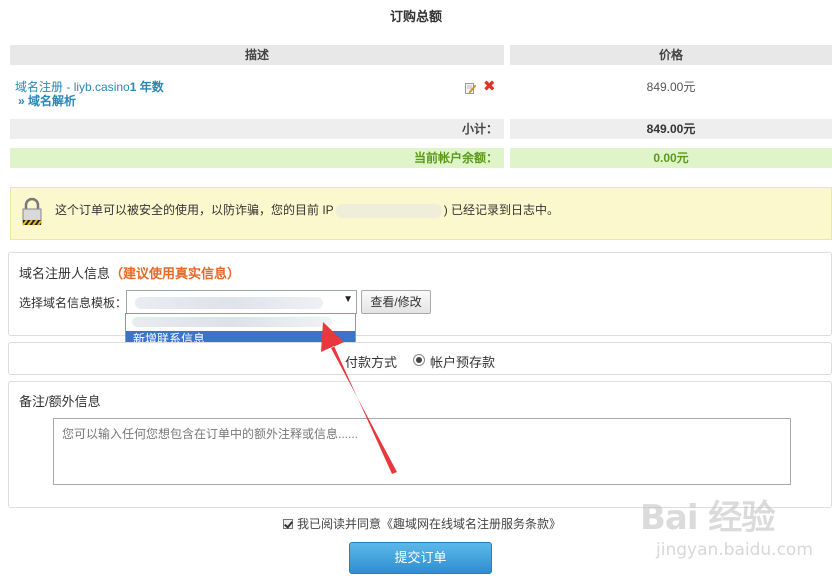 This screenshot has width=832, height=581. Describe the element at coordinates (671, 158) in the screenshot. I see `balance-value: 0.00元` at that location.